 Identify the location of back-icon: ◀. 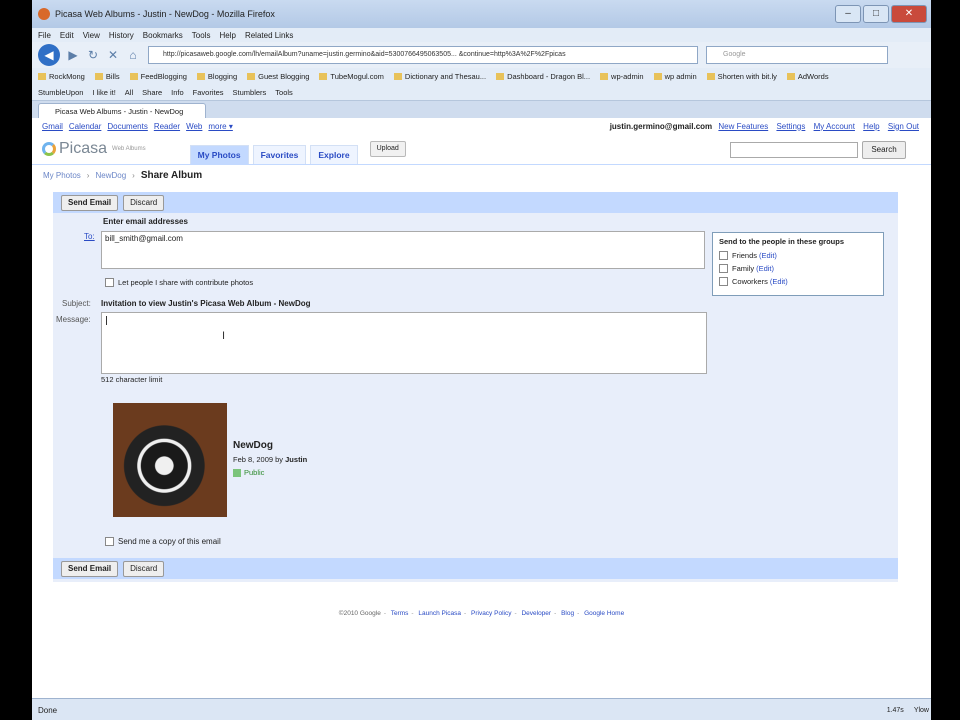
(49, 55).